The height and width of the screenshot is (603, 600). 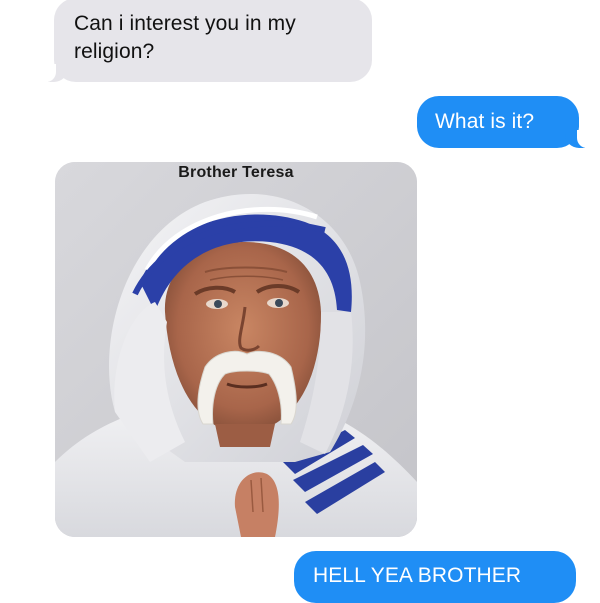 I want to click on outgoing-message-bubble: HELL YEA BROTHER, so click(x=435, y=577).